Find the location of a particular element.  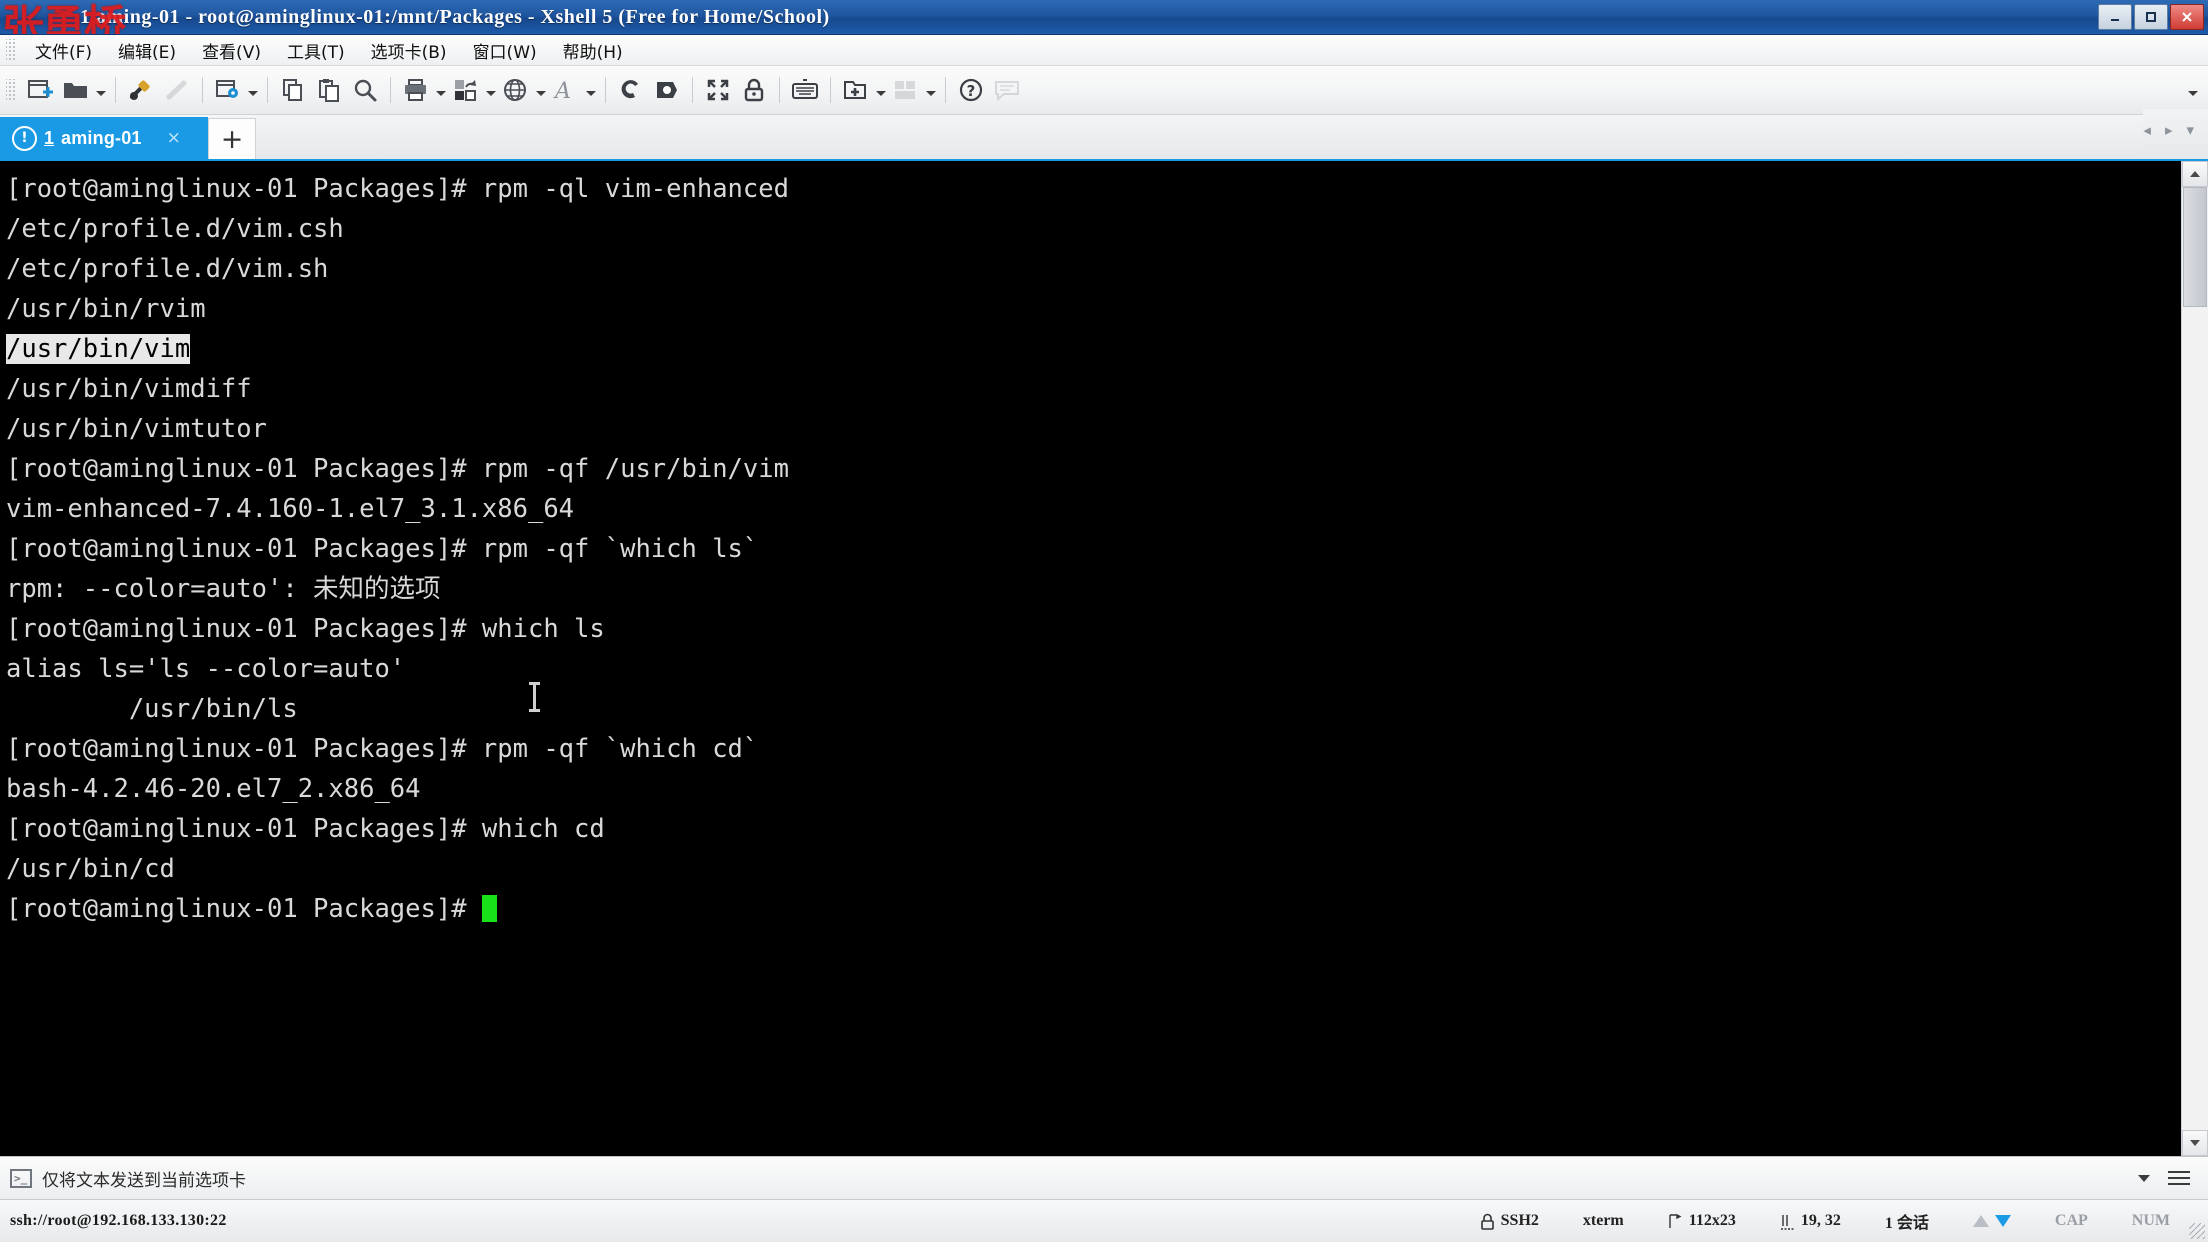

tab-bar: ! 1 aming-01 × + ◂ ▸ ▾ is located at coordinates (1104, 135).